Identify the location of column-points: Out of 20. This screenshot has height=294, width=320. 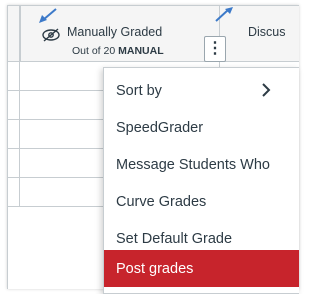
(94, 51).